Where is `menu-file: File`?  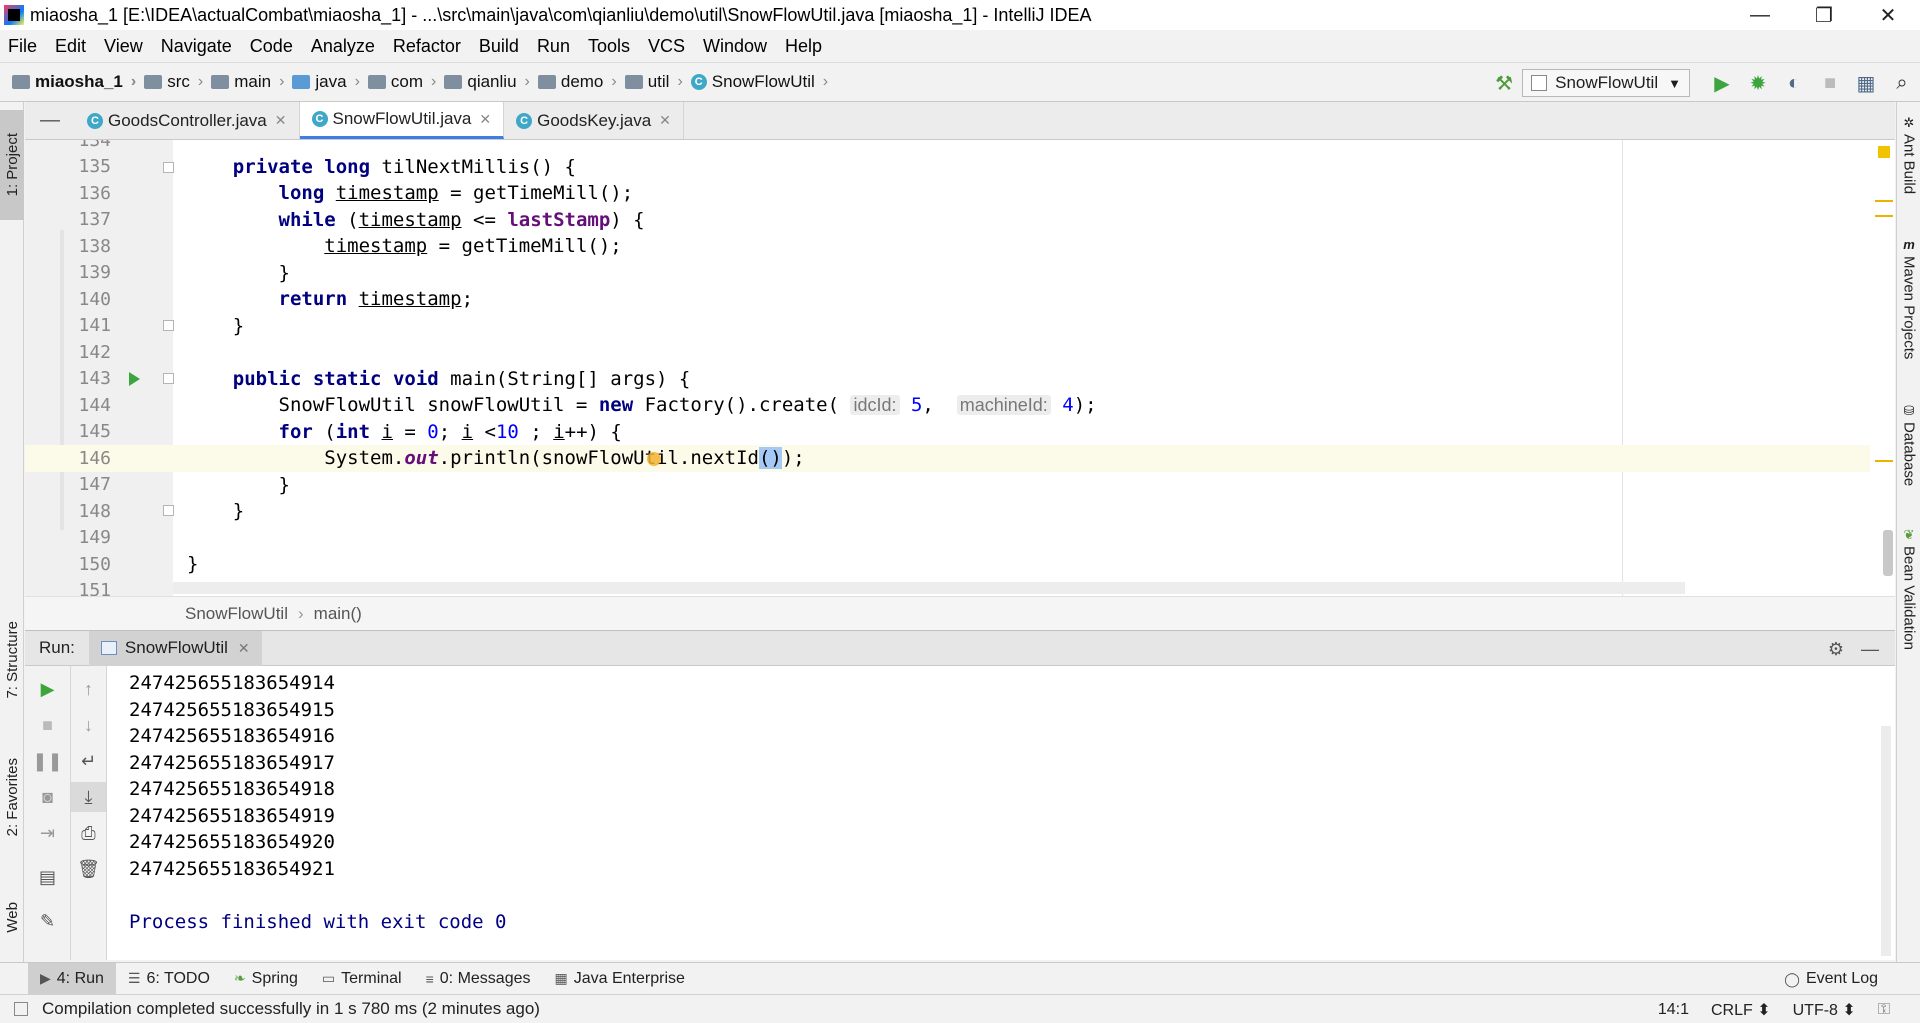 menu-file: File is located at coordinates (22, 46).